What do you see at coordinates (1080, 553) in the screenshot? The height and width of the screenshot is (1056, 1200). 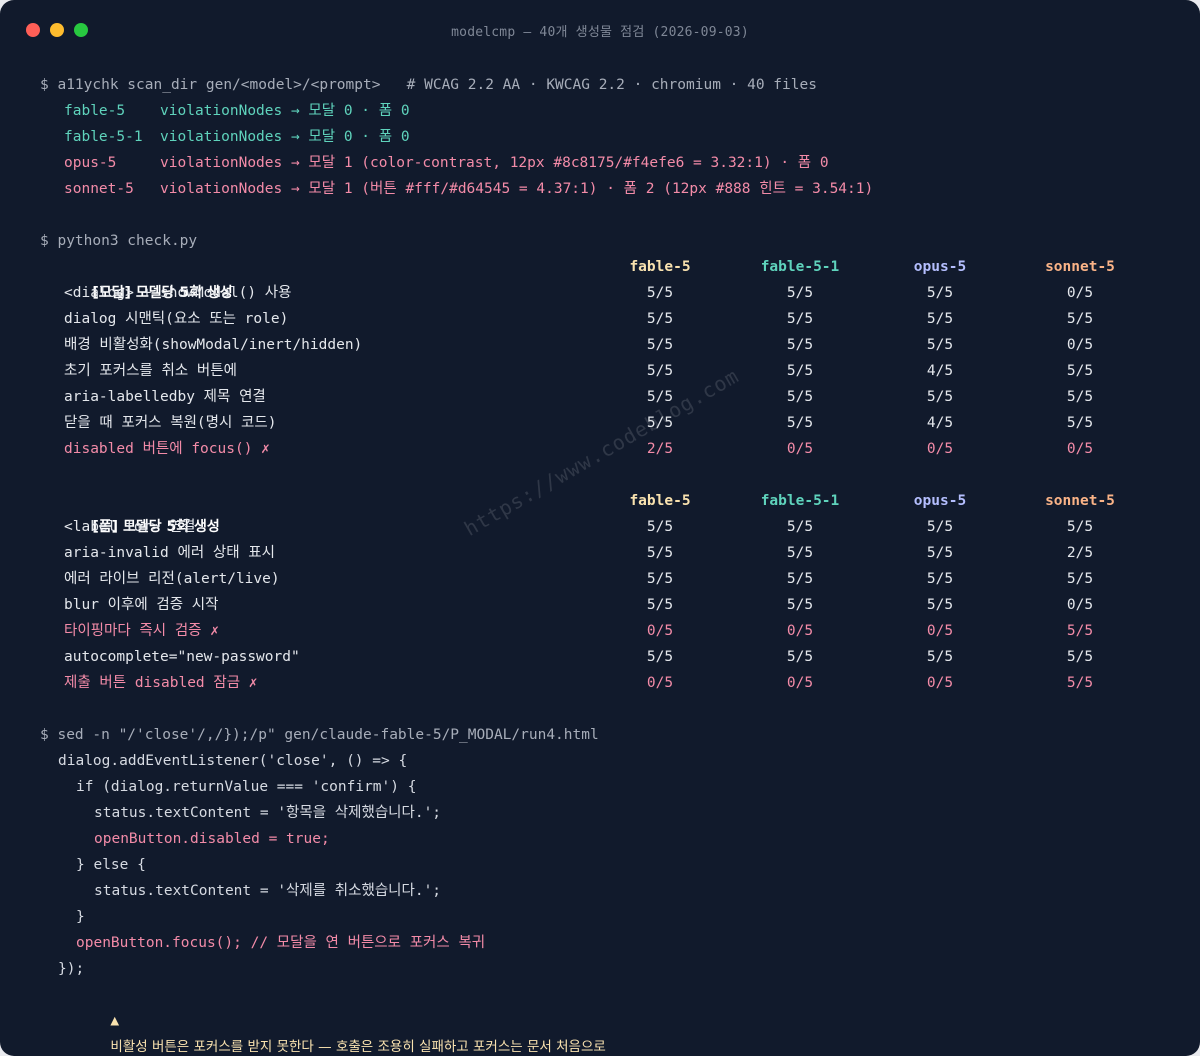 I see `form-cell: 2/5` at bounding box center [1080, 553].